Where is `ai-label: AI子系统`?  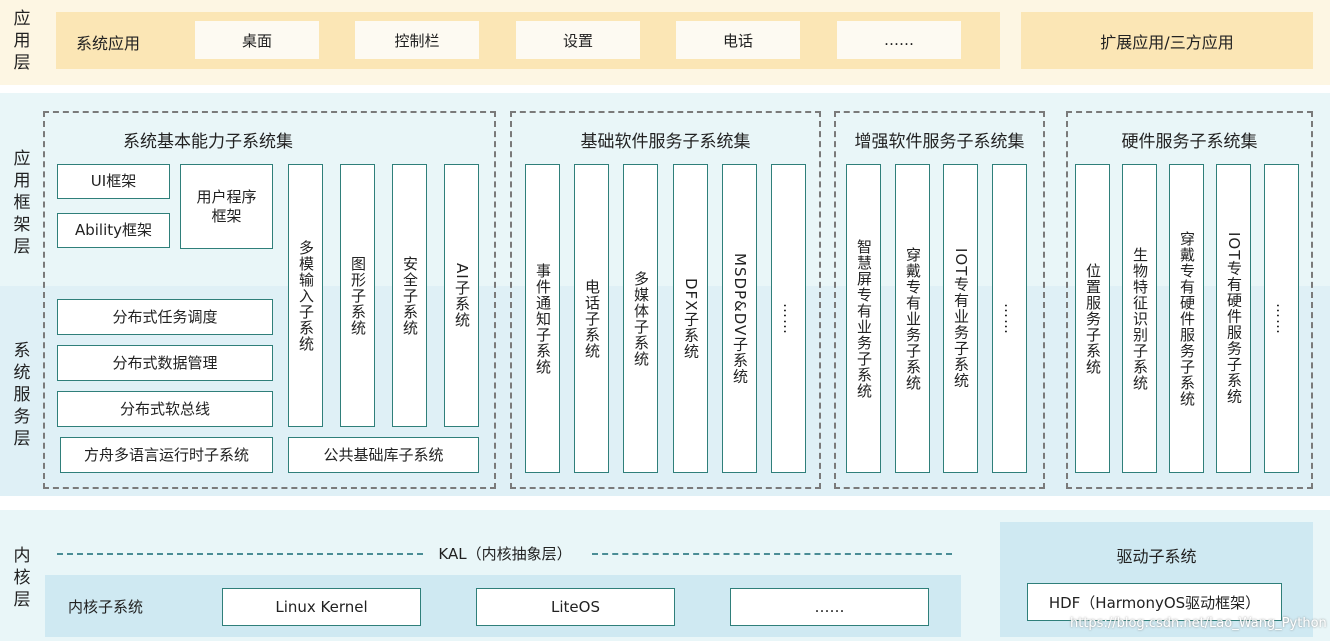
ai-label: AI子系统 is located at coordinates (462, 295).